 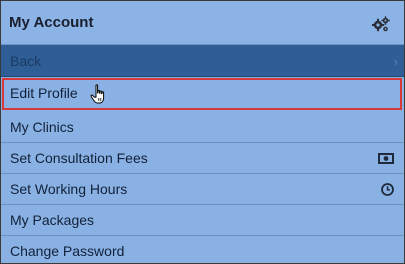 I want to click on back-menu-item: Back ›, so click(x=202, y=61).